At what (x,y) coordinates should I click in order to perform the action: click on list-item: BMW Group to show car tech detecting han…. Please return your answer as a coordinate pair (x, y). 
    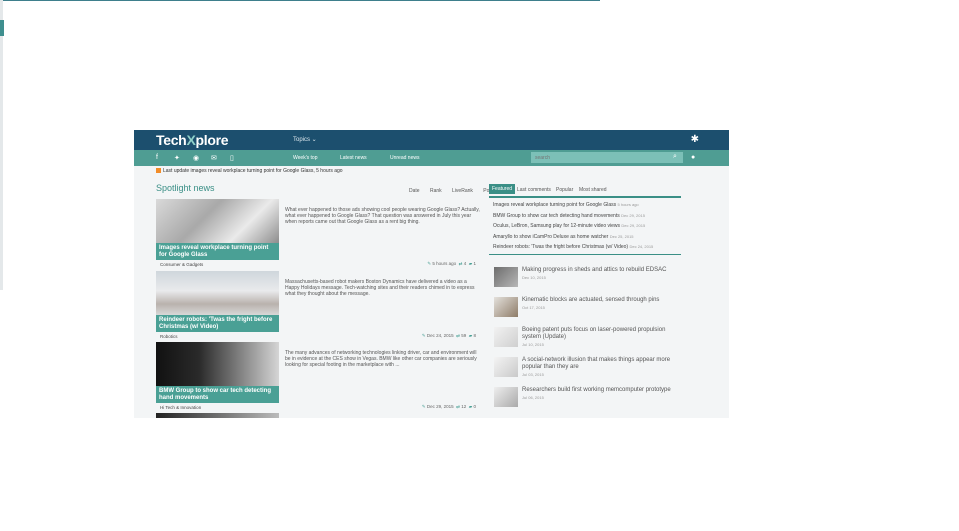
    Looking at the image, I should click on (588, 216).